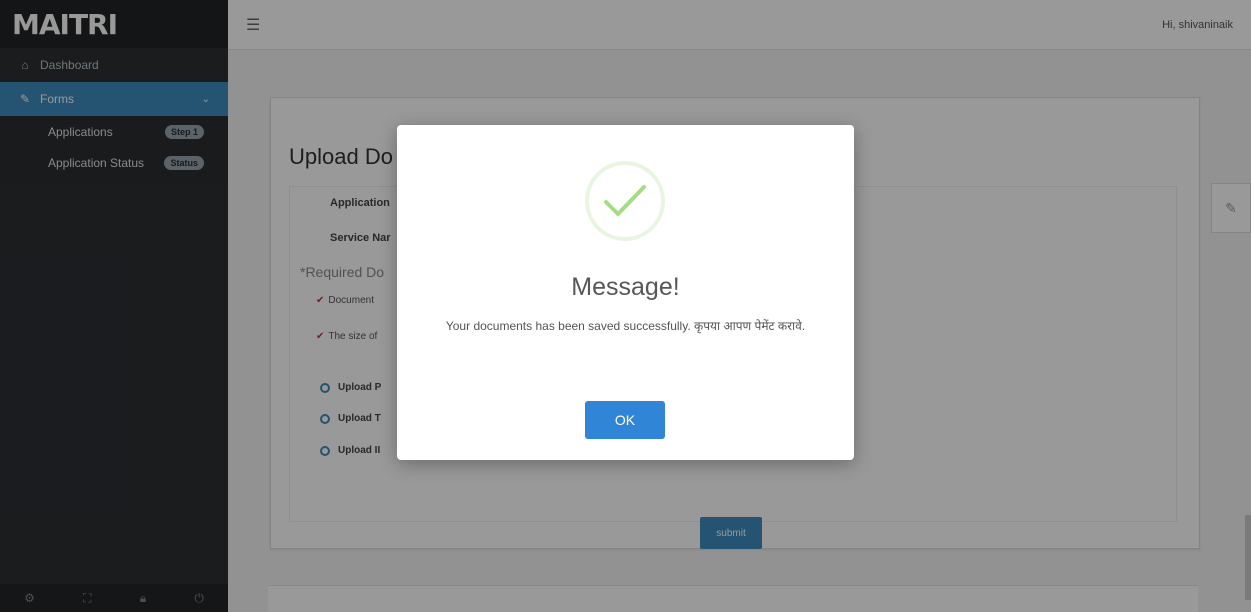  Describe the element at coordinates (625, 287) in the screenshot. I see `dialog-title: Message!` at that location.